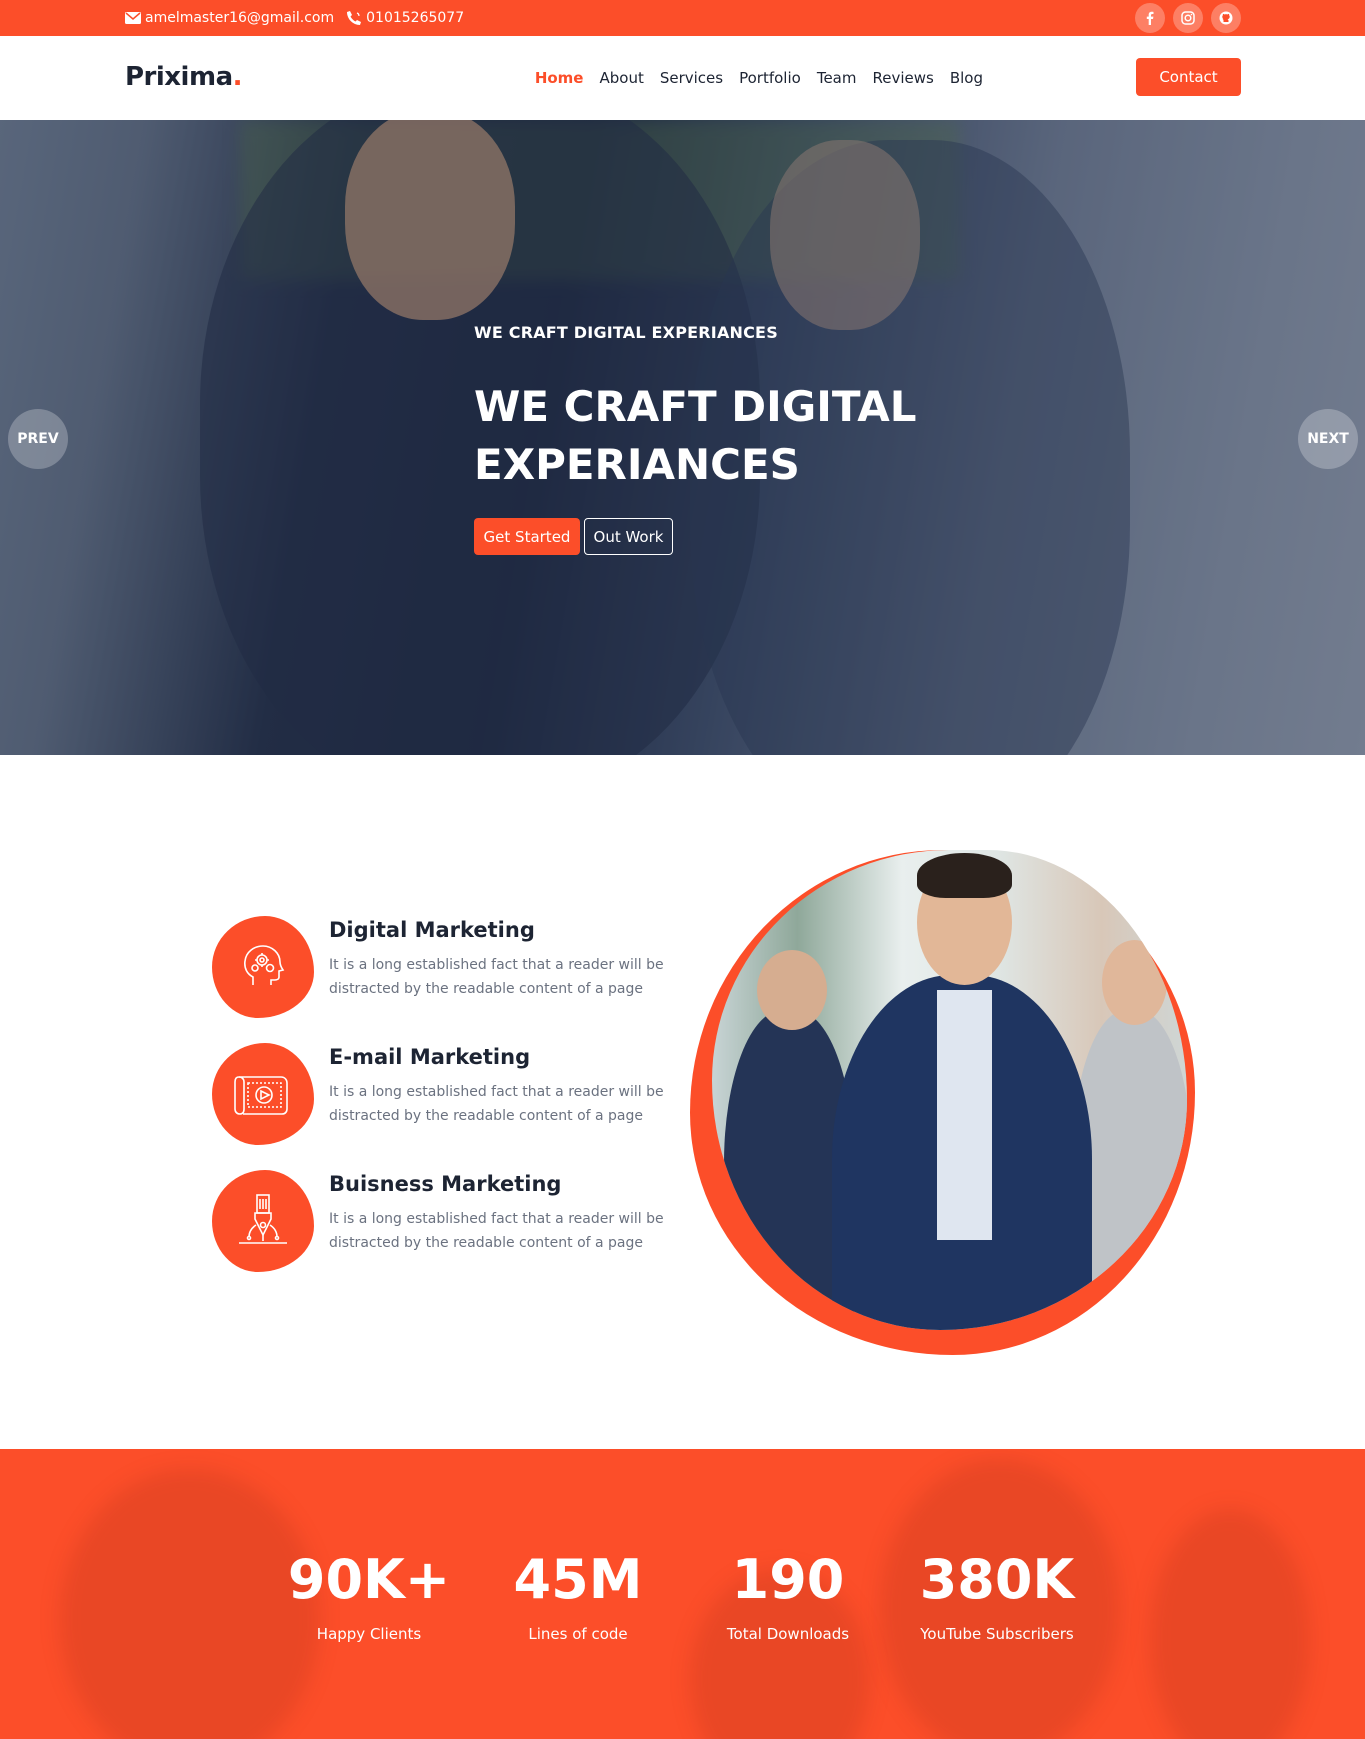  I want to click on team-photo, so click(942, 1102).